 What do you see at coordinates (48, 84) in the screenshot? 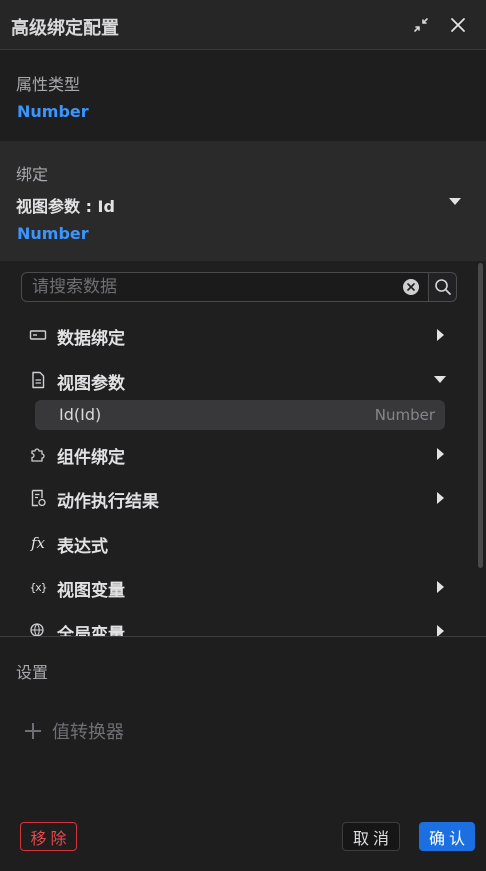
I see `property-type-label: 属性类型` at bounding box center [48, 84].